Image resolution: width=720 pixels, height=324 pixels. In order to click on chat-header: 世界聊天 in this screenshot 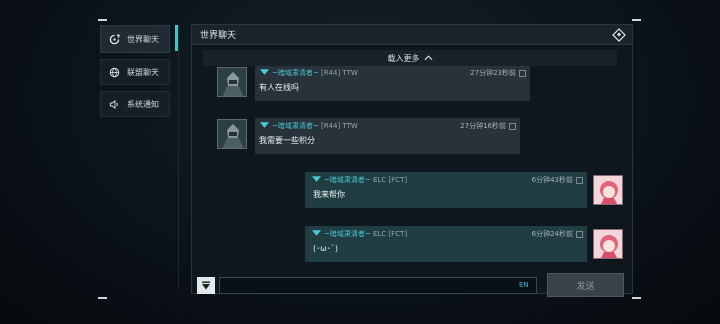, I will do `click(412, 35)`.